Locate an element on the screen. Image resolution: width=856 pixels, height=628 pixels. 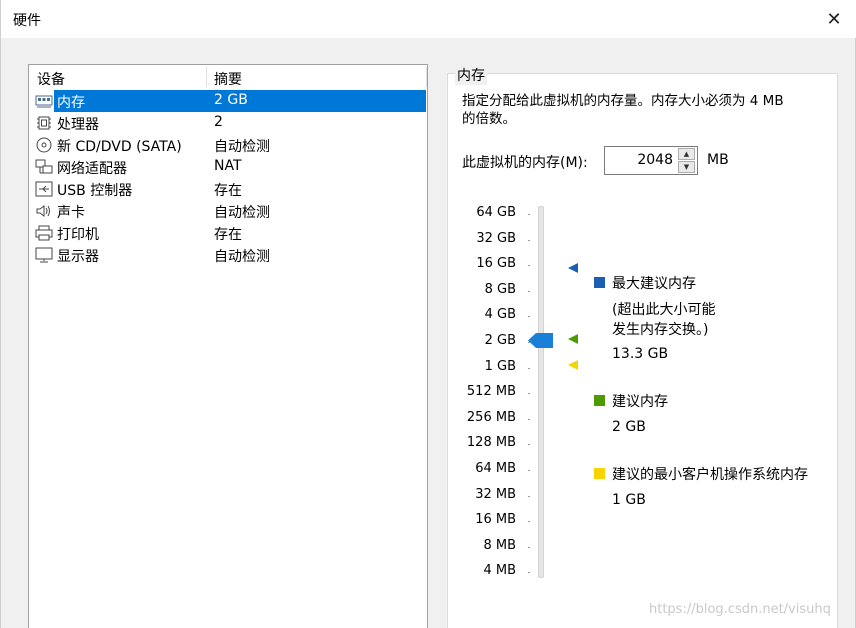
min-legend-swatch is located at coordinates (599, 473).